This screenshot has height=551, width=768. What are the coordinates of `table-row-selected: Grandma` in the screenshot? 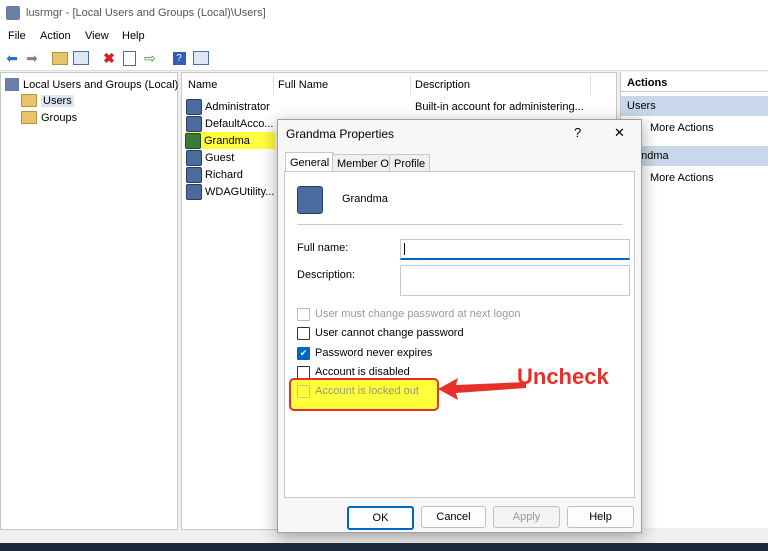 It's located at (230, 140).